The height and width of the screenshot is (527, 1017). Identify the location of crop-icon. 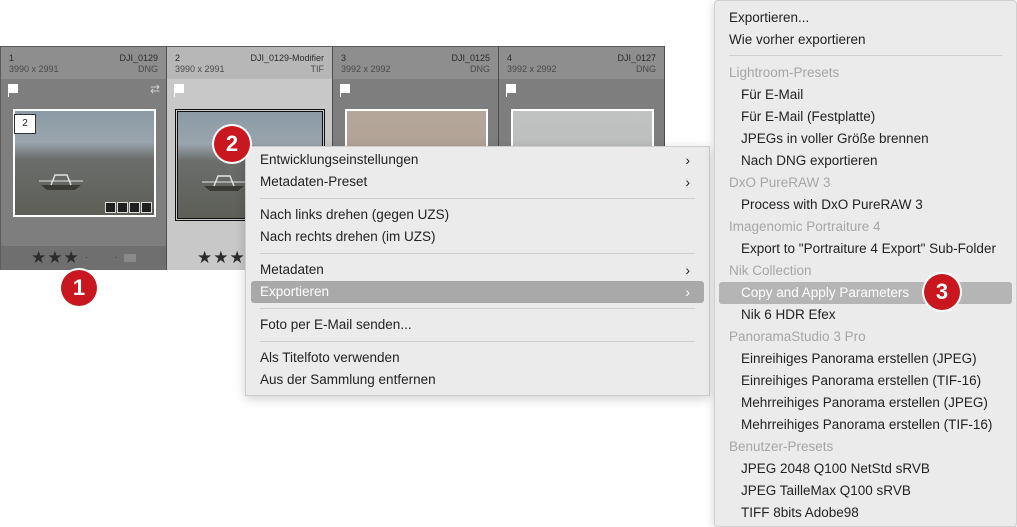
(134, 207).